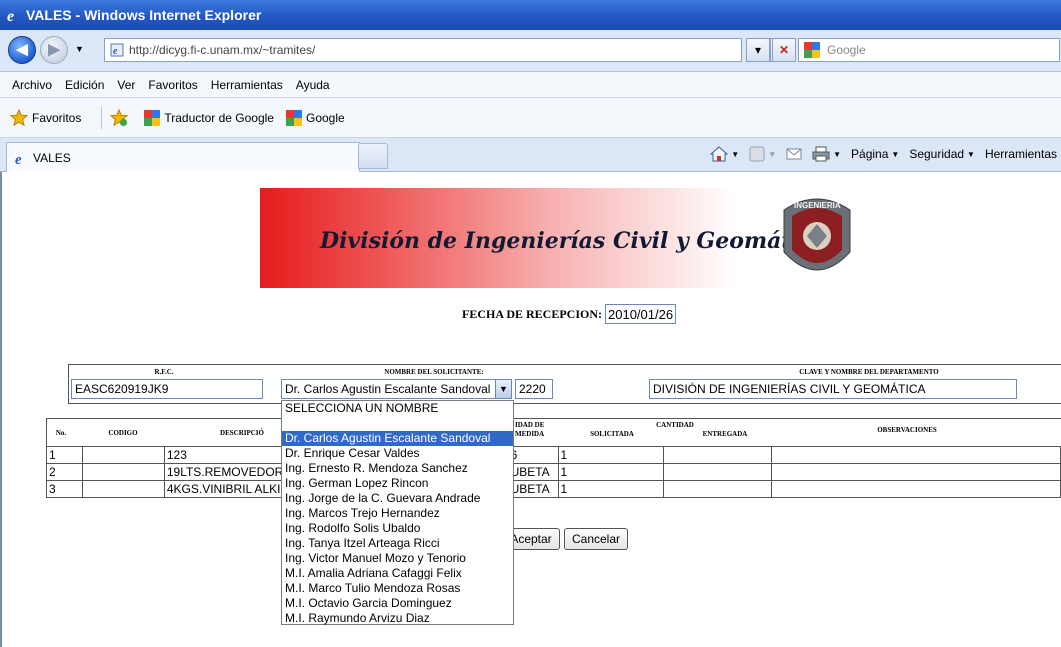  I want to click on solicitante-select: Dr. Carlos Agustin Escalante Sandoval ▼, so click(396, 389).